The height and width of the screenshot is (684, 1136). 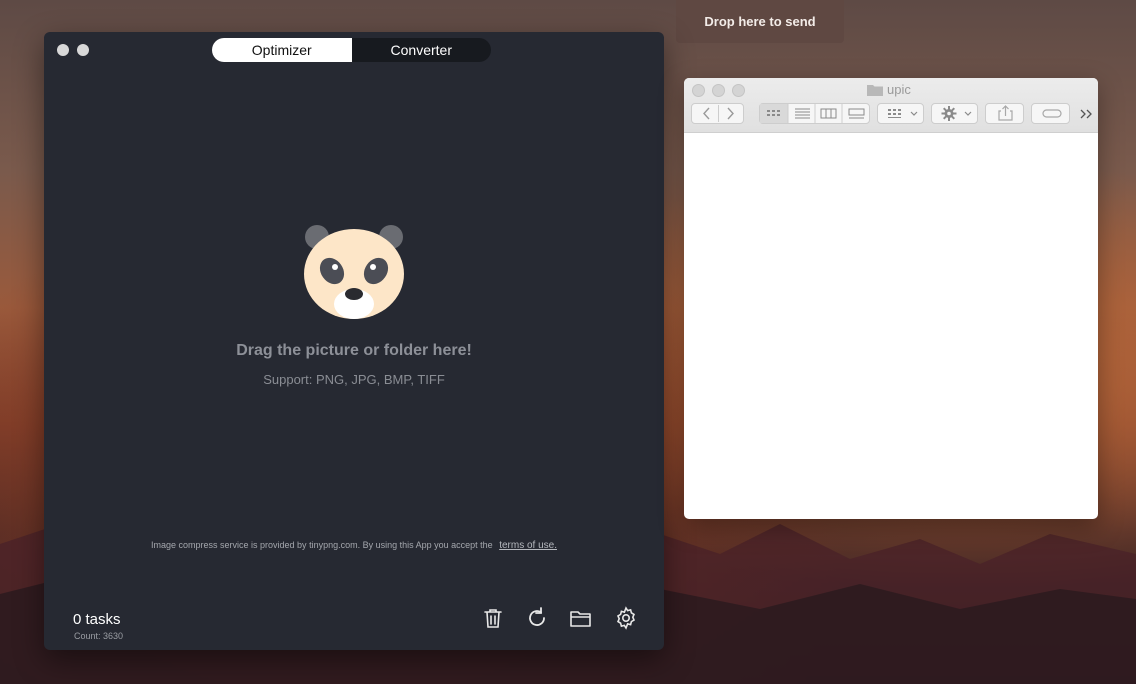 What do you see at coordinates (422, 50) in the screenshot?
I see `tab-converter: Converter` at bounding box center [422, 50].